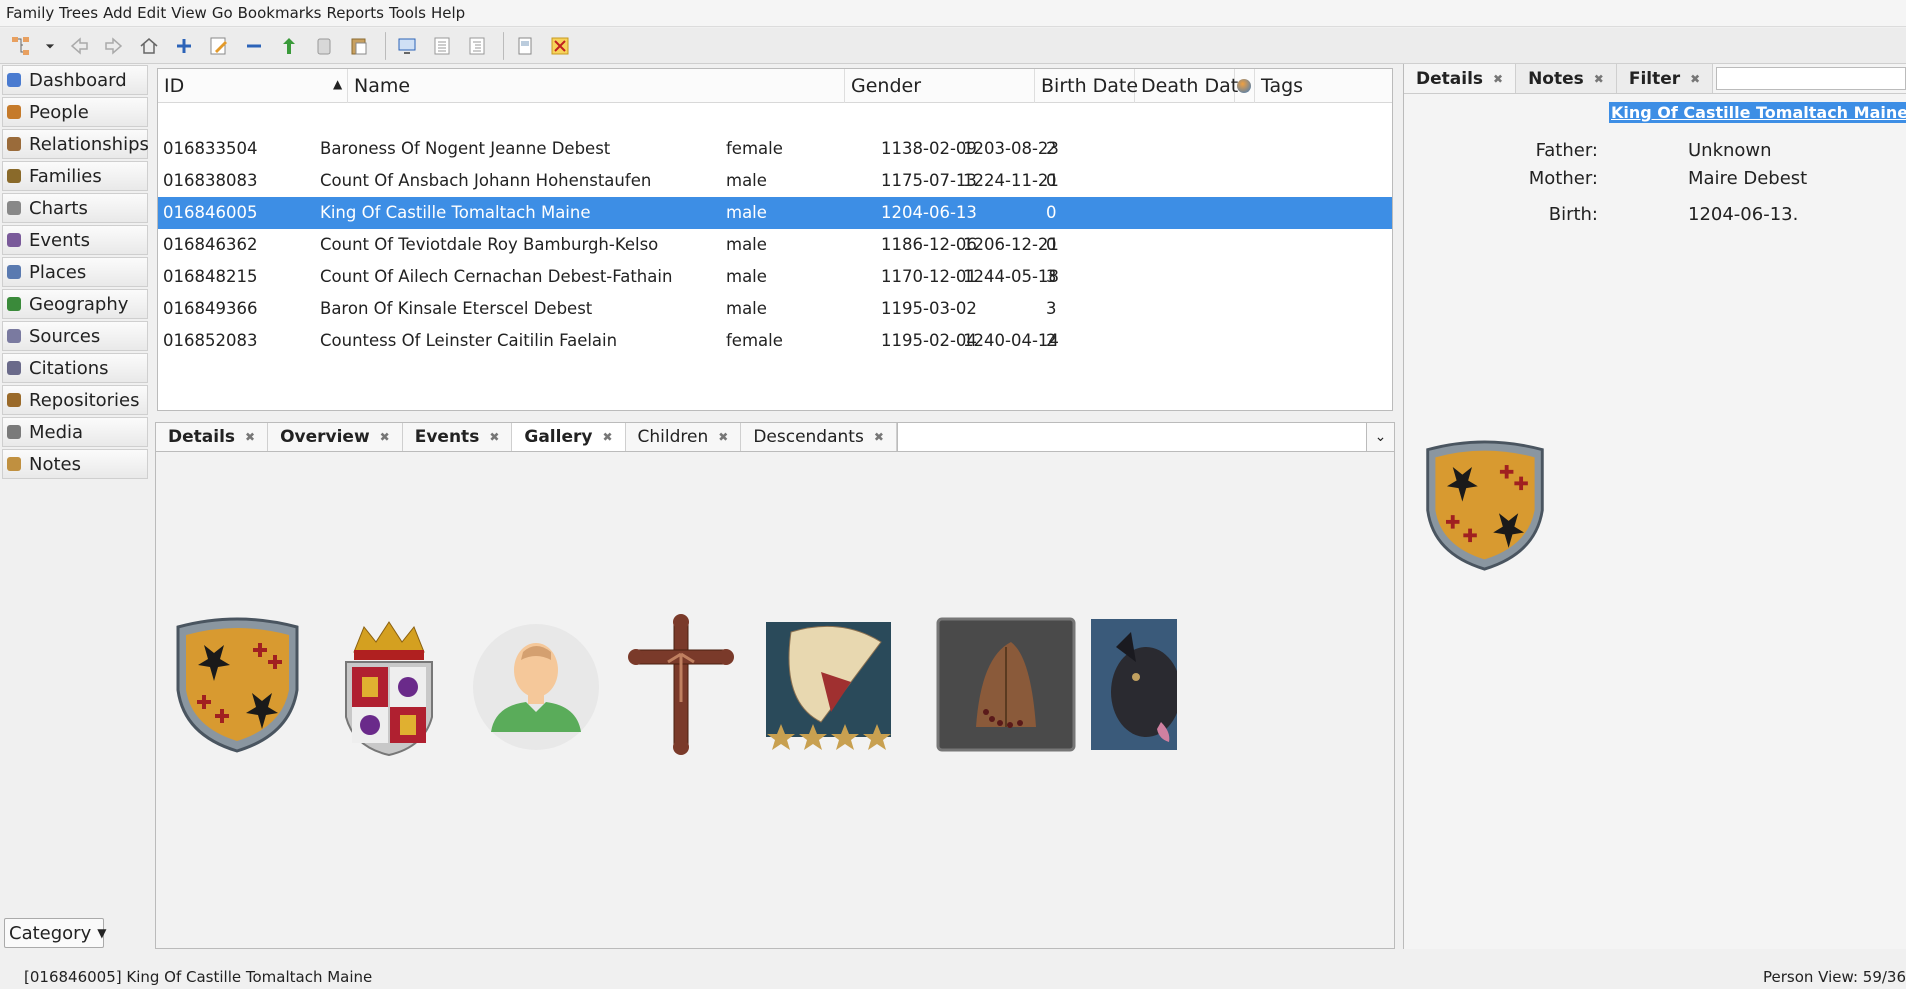 The width and height of the screenshot is (1906, 989). Describe the element at coordinates (1665, 78) in the screenshot. I see `tab-right-filter: Filter ✖` at that location.